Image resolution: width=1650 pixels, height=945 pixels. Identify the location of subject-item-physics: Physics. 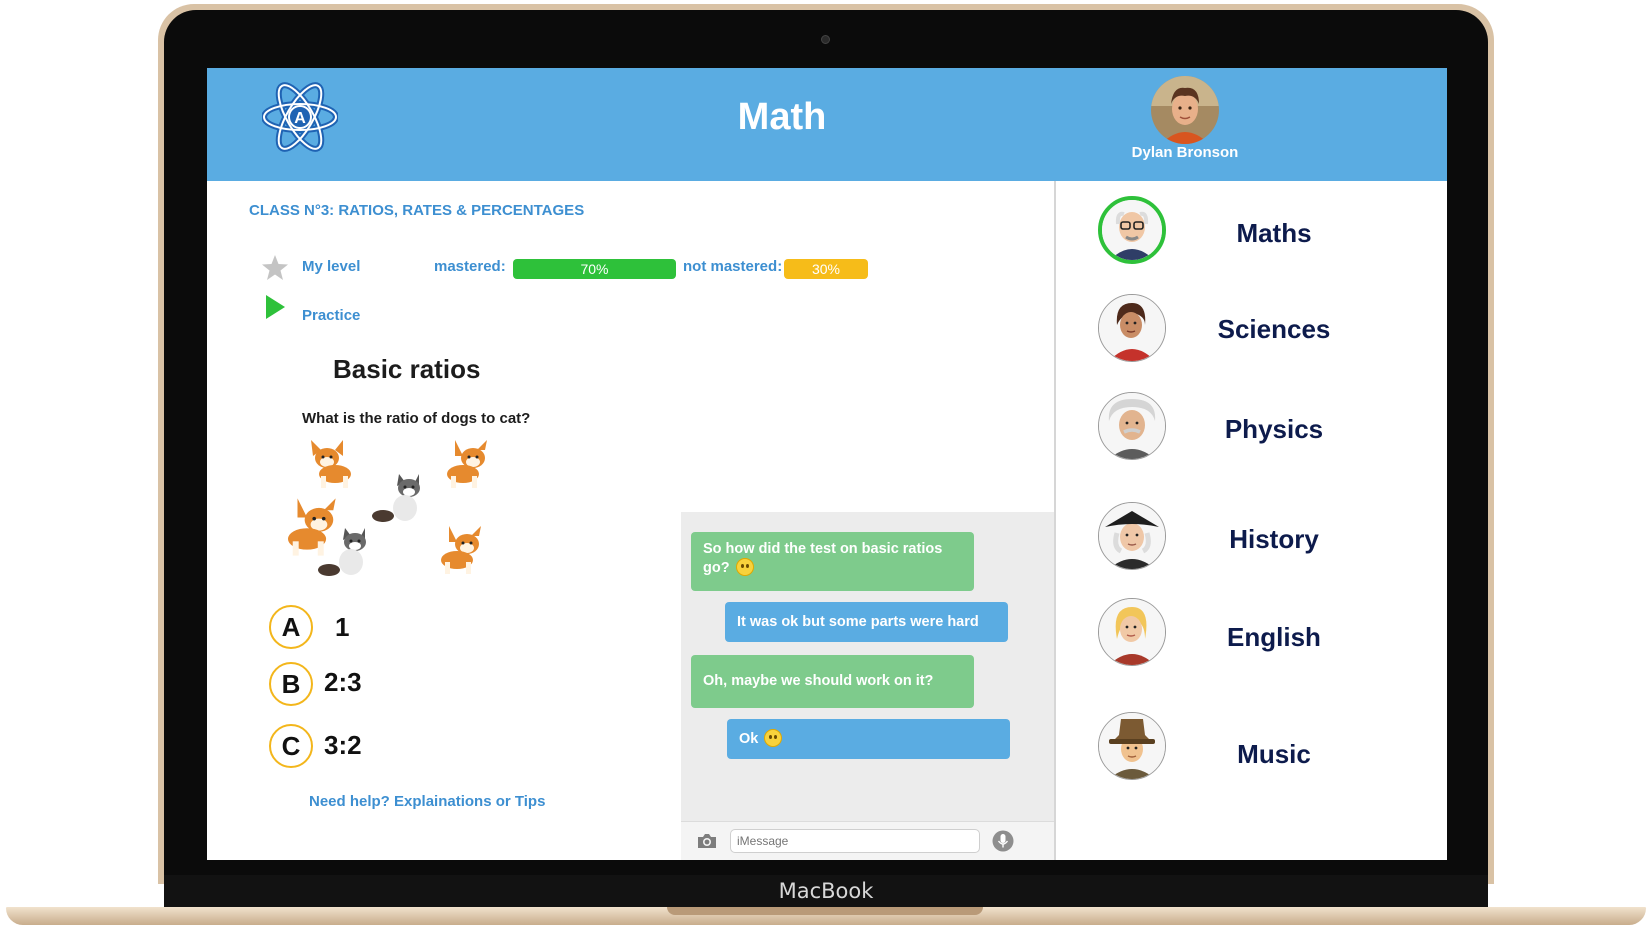
(1251, 438).